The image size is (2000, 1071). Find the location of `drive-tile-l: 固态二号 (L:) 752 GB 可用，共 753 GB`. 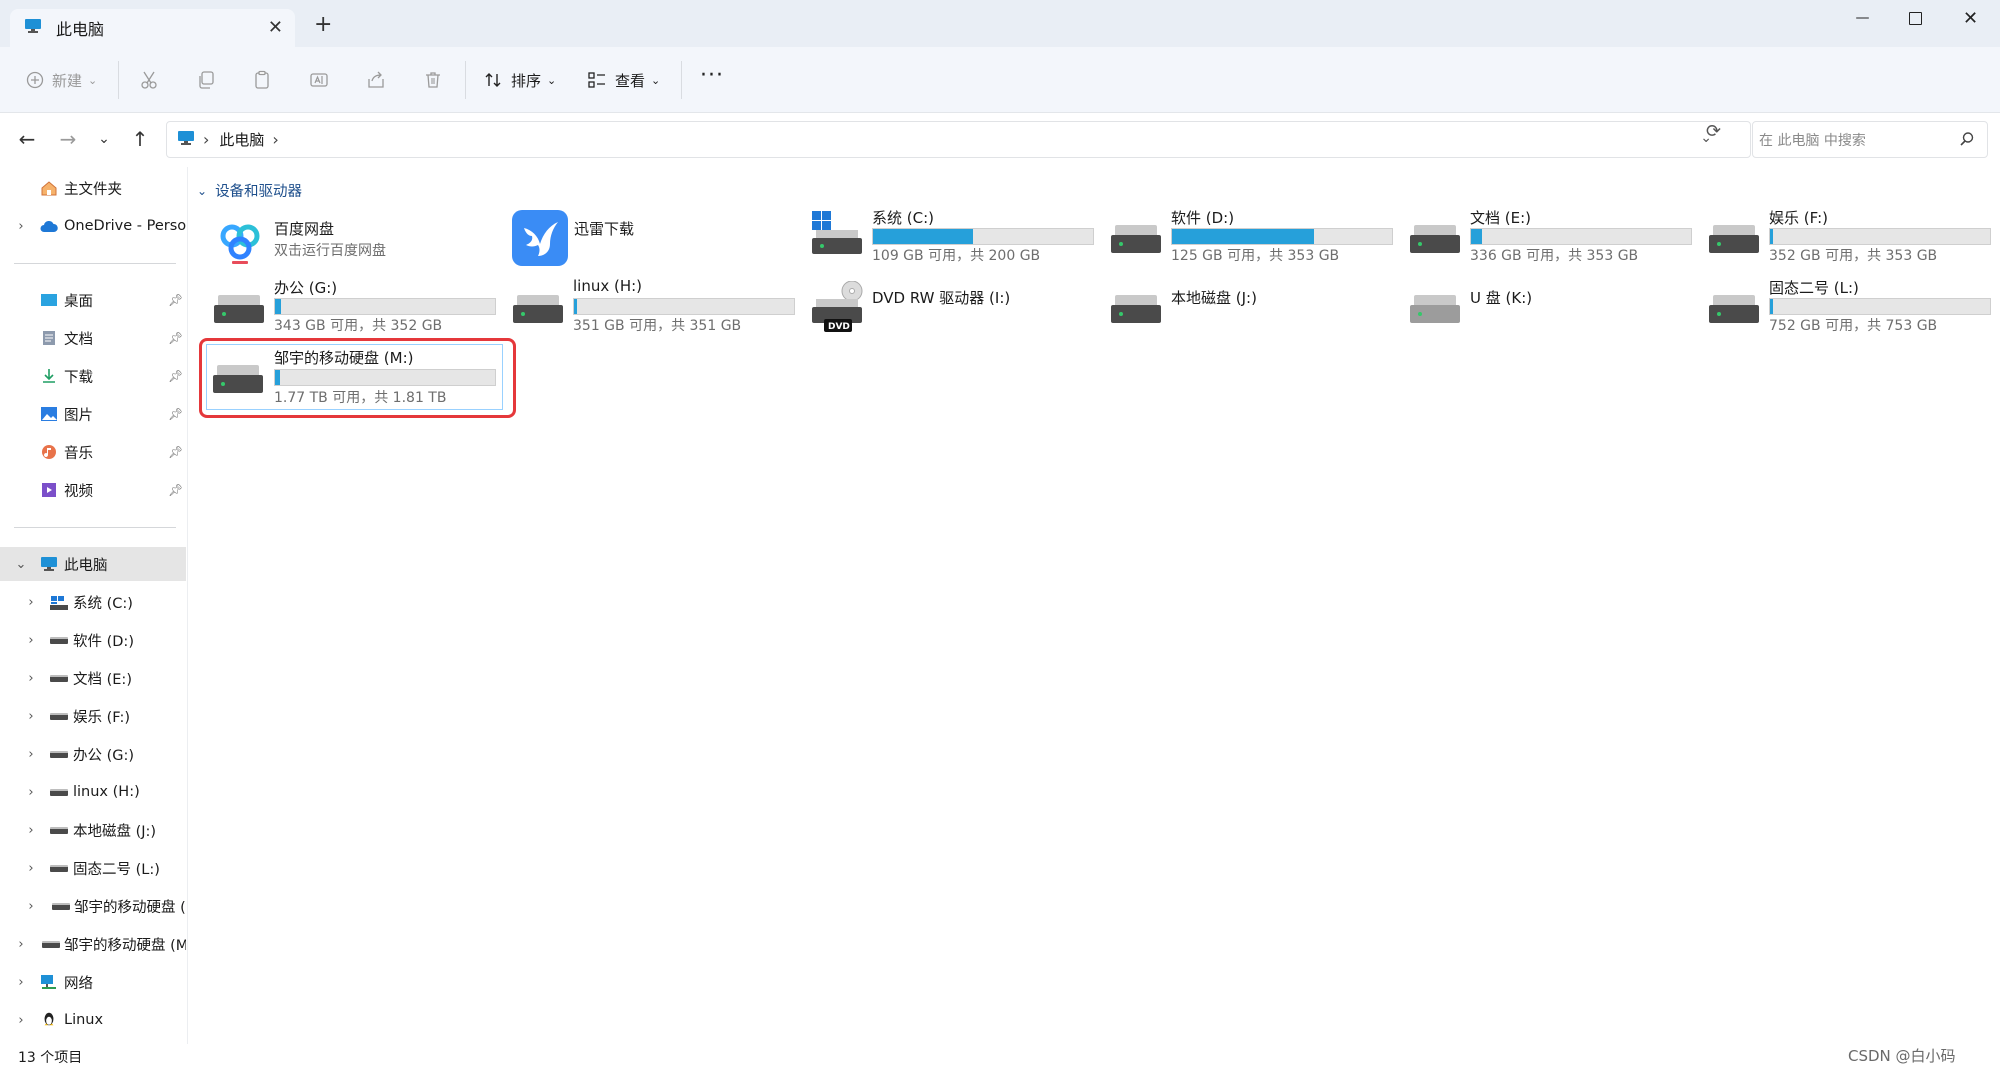

drive-tile-l: 固态二号 (L:) 752 GB 可用，共 753 GB is located at coordinates (1853, 309).